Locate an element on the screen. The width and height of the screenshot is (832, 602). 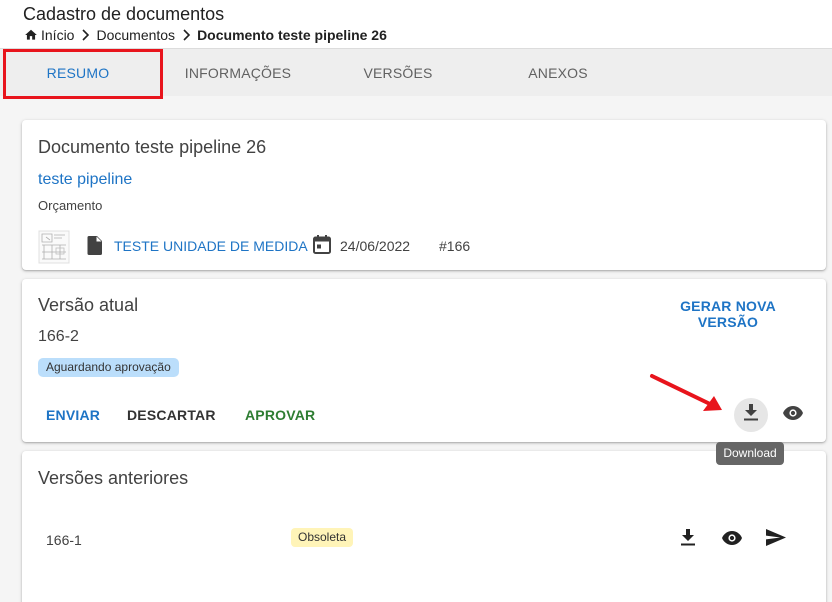
current-version-title: Versão atual is located at coordinates (88, 305).